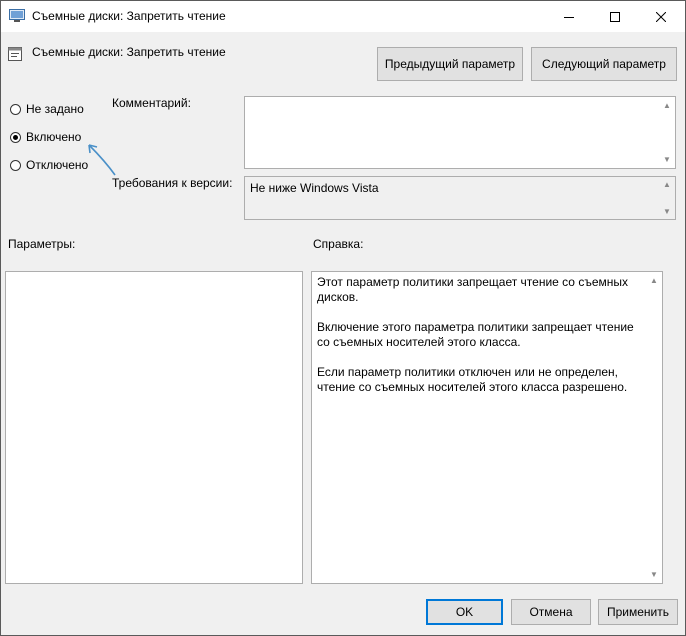 This screenshot has width=686, height=636. Describe the element at coordinates (338, 244) in the screenshot. I see `help-label: Справка:` at that location.